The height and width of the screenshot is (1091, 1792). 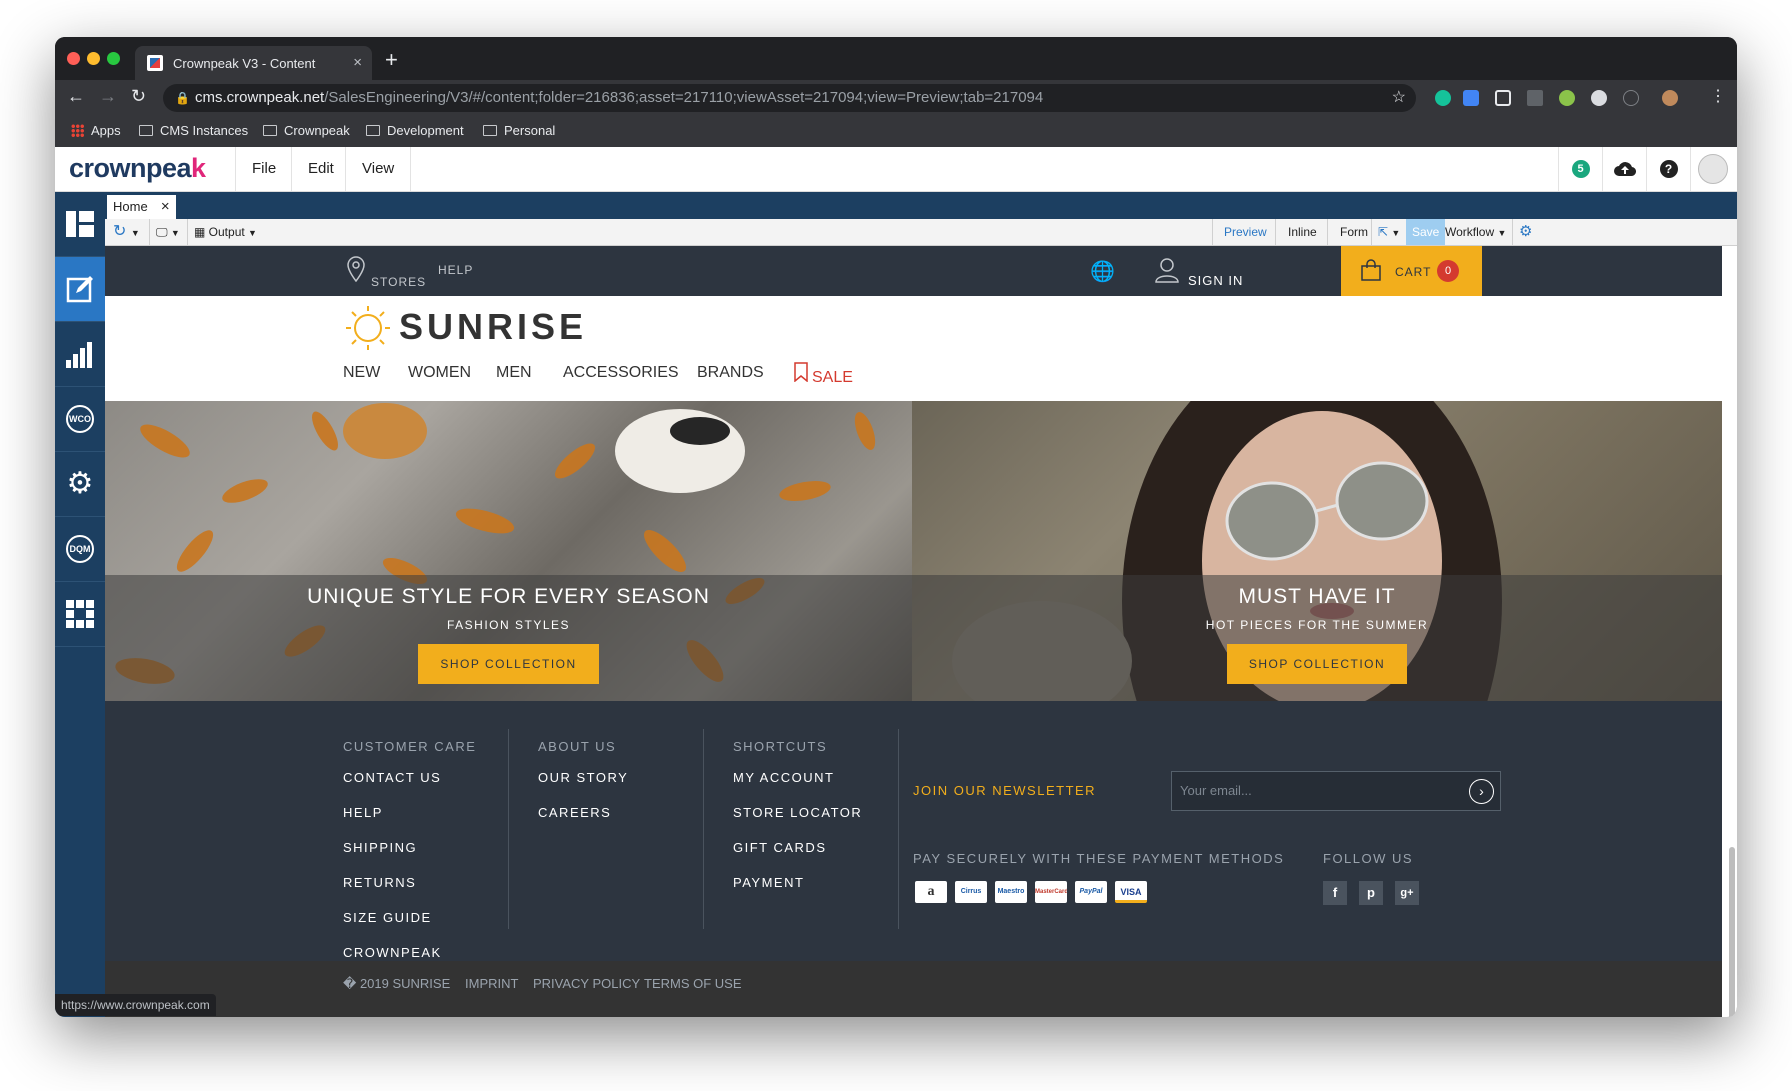 What do you see at coordinates (1388, 232) in the screenshot?
I see `open-external-icon: ⇱ ▼` at bounding box center [1388, 232].